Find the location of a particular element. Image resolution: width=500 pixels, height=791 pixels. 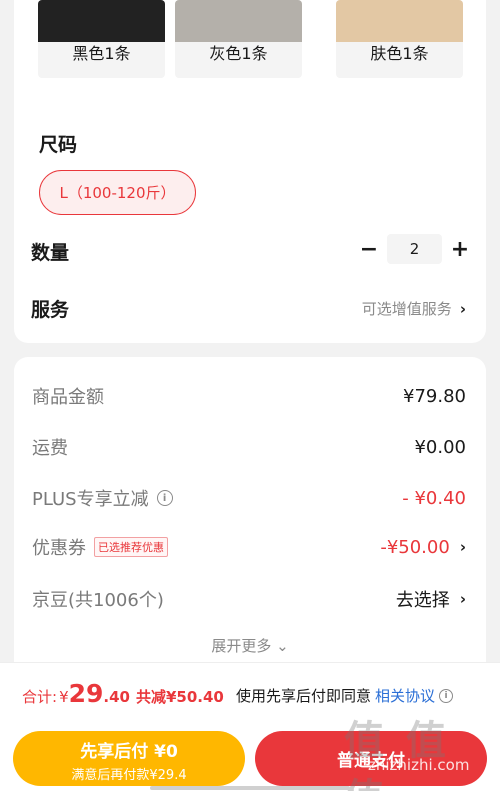

total-decimal: .40 is located at coordinates (116, 697).